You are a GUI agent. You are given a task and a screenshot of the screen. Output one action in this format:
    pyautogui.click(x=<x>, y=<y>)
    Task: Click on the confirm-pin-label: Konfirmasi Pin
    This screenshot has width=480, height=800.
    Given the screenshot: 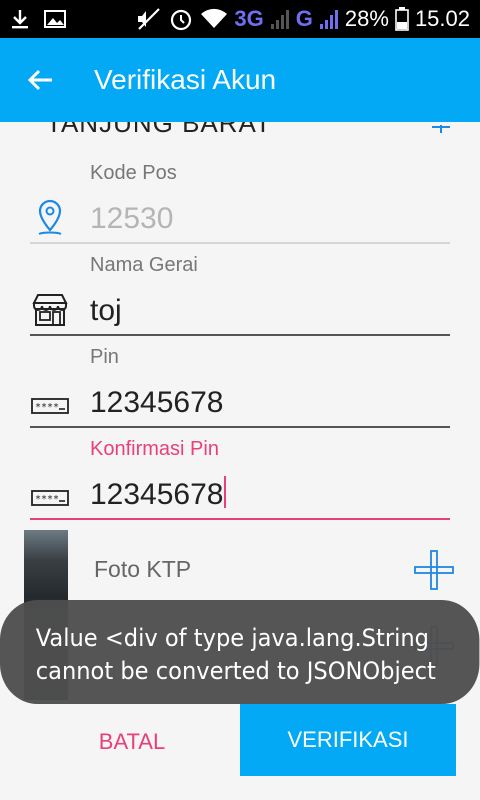 What is the action you would take?
    pyautogui.click(x=154, y=449)
    